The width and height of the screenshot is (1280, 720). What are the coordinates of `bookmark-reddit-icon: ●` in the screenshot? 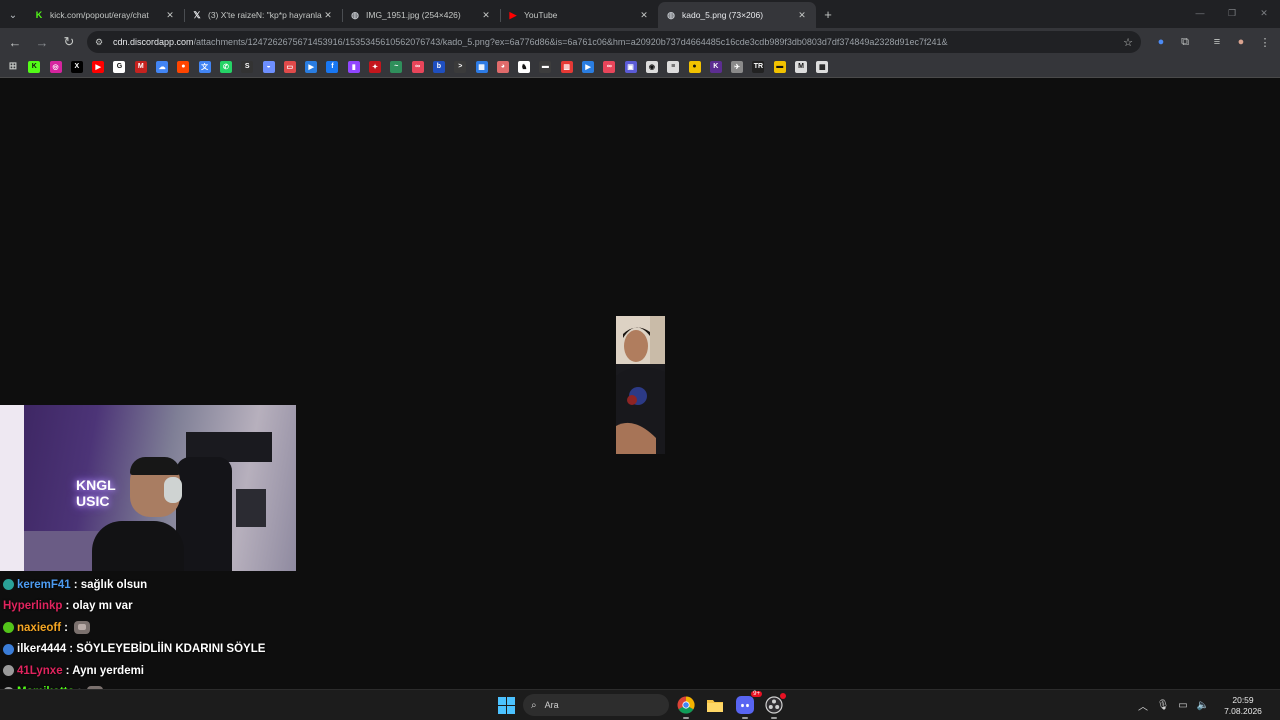 It's located at (183, 66).